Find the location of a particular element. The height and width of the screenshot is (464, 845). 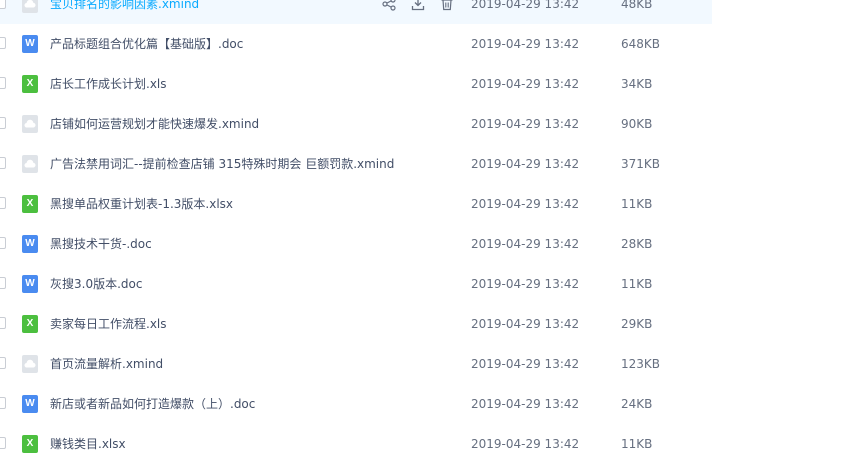

file-size: 48KB is located at coordinates (637, 5).